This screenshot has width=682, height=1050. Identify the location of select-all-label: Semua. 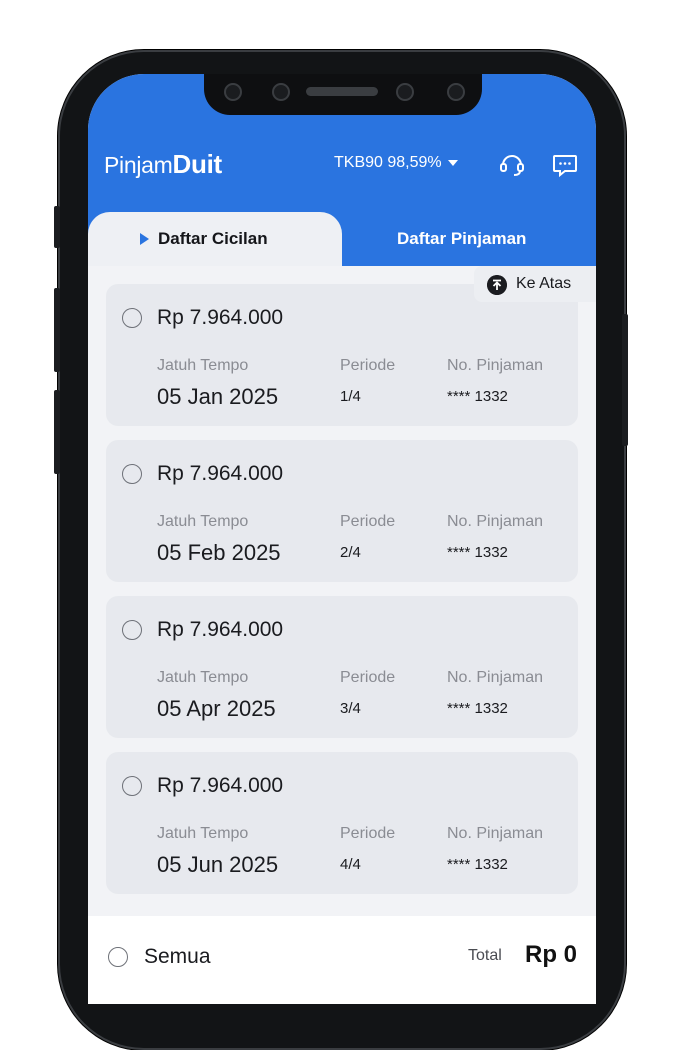
(177, 956).